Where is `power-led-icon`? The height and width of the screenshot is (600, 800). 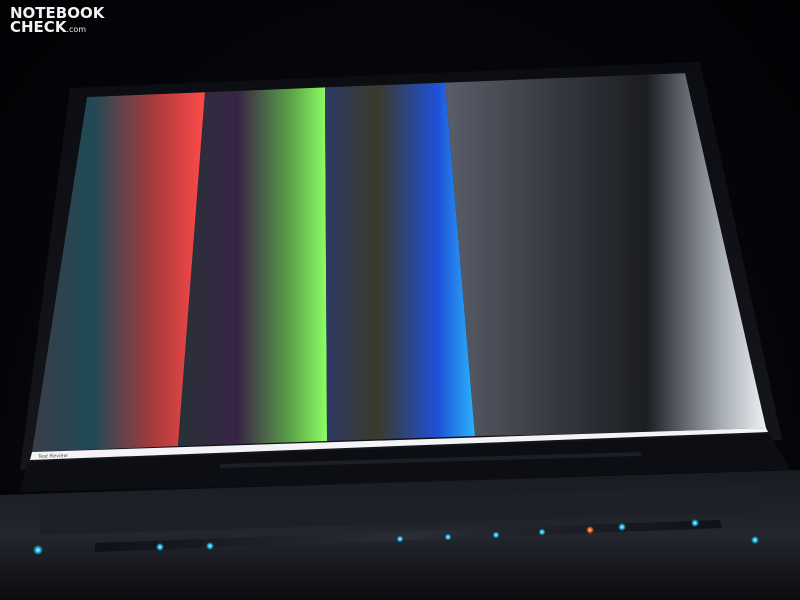
power-led-icon is located at coordinates (38, 550).